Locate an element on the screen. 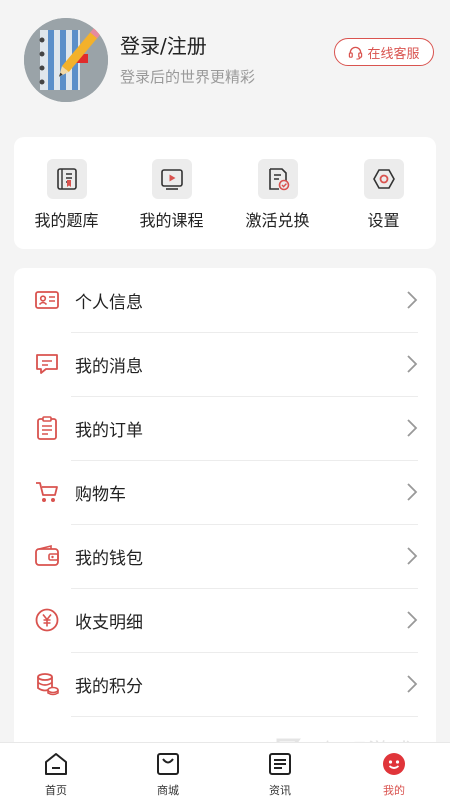 The width and height of the screenshot is (450, 800). quick-item-question-bank: 我的题库 is located at coordinates (66, 193).